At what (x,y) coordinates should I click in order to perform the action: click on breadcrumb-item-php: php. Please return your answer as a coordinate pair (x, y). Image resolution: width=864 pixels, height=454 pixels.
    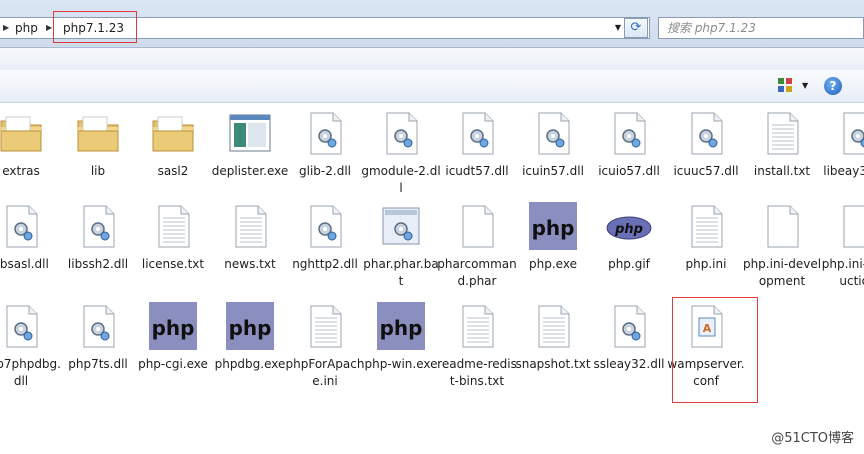
    Looking at the image, I should click on (26, 28).